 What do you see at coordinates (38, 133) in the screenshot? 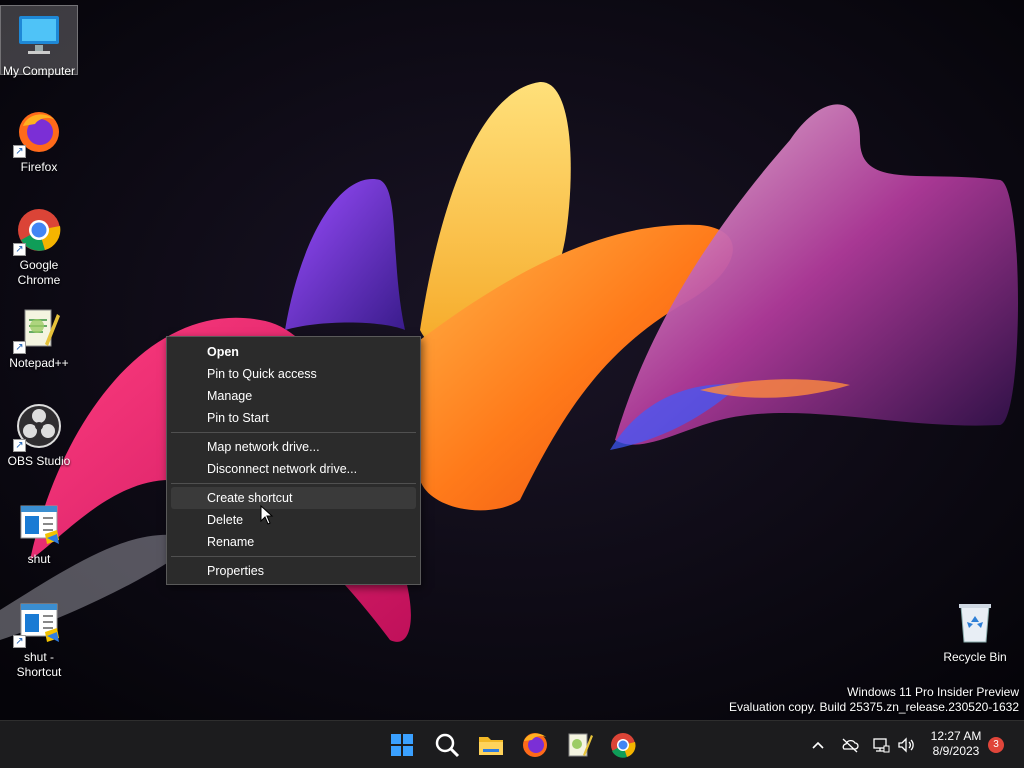
I see `firefox-icon: ↗` at bounding box center [38, 133].